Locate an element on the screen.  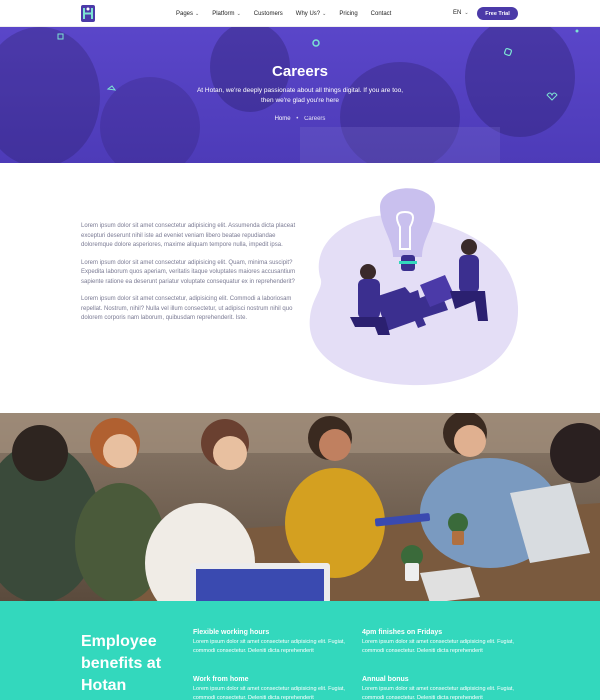
menu-item-label: Pricing is located at coordinates (348, 13).